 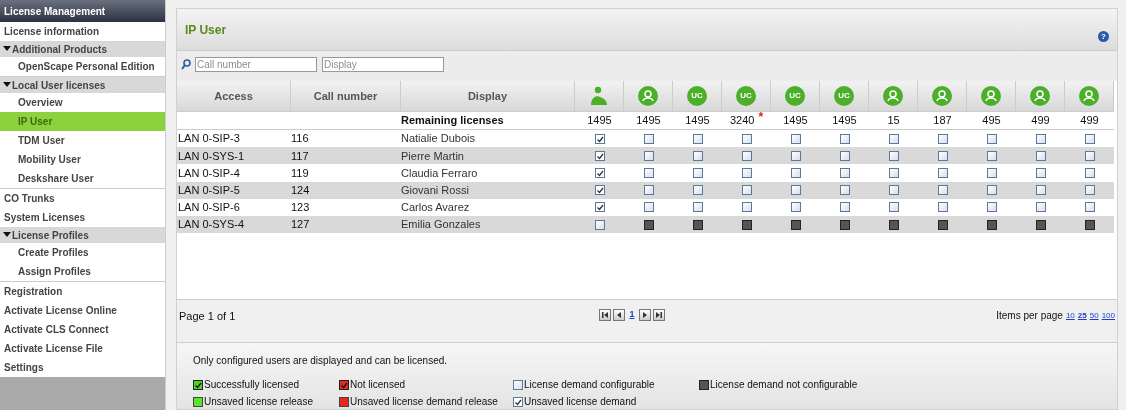 I want to click on sidebar-item: Activate License Online, so click(x=82, y=310).